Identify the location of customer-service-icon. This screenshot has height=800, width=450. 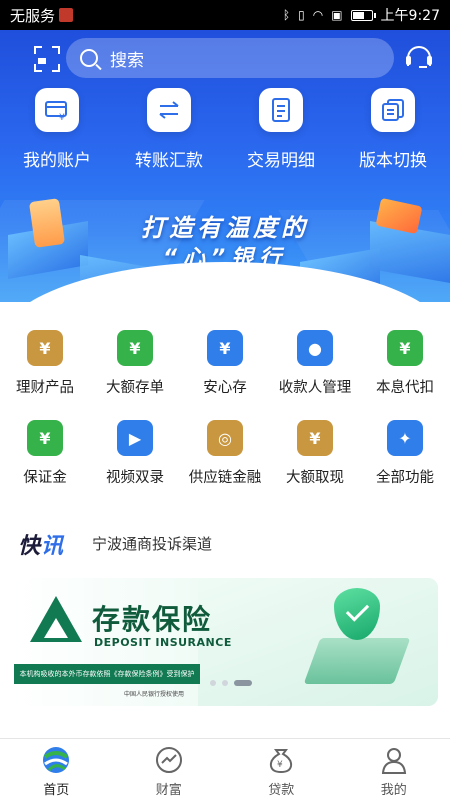
(419, 58).